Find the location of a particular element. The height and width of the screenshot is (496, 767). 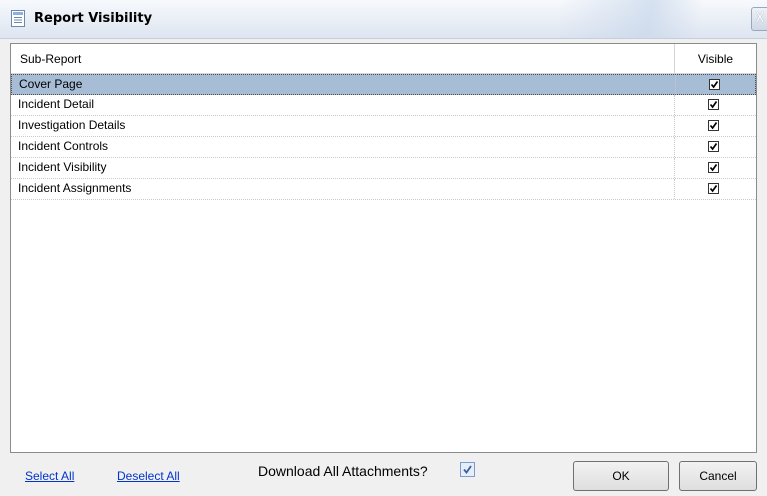

sub-report-name: Incident Assignments is located at coordinates (75, 188).